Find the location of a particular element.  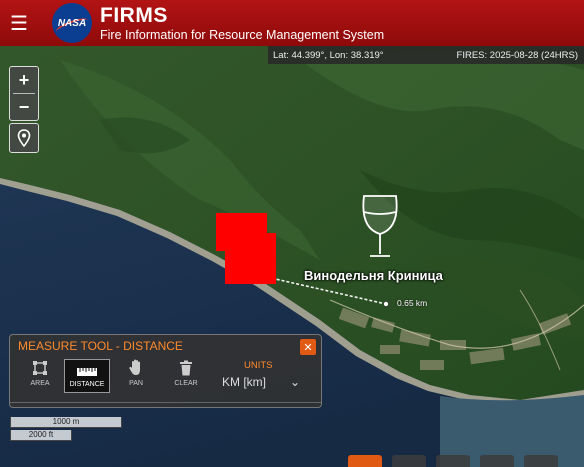

place-label: Винодельня Криница is located at coordinates (373, 275).